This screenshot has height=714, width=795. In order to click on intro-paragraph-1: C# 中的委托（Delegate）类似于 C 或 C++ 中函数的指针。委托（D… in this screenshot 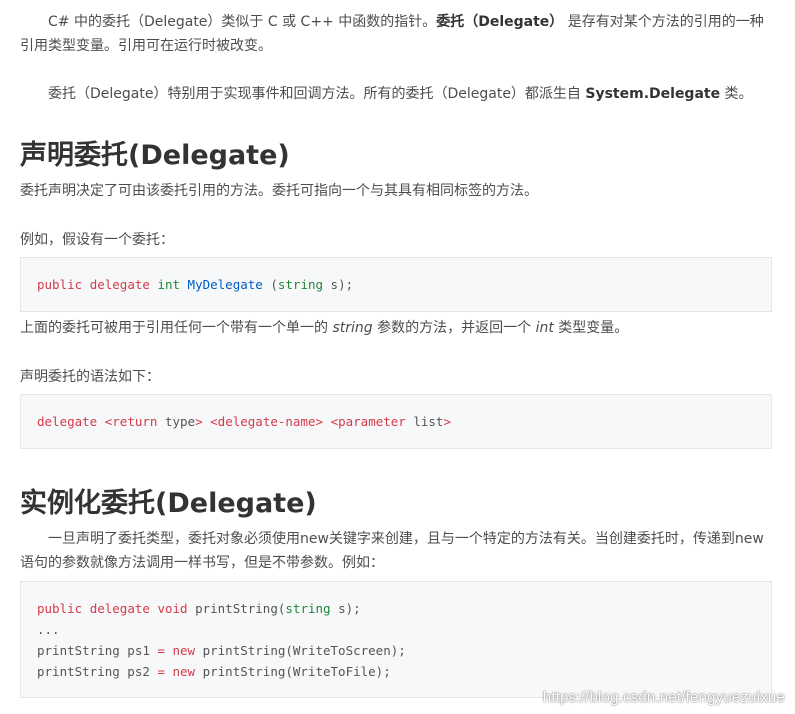, I will do `click(396, 34)`.